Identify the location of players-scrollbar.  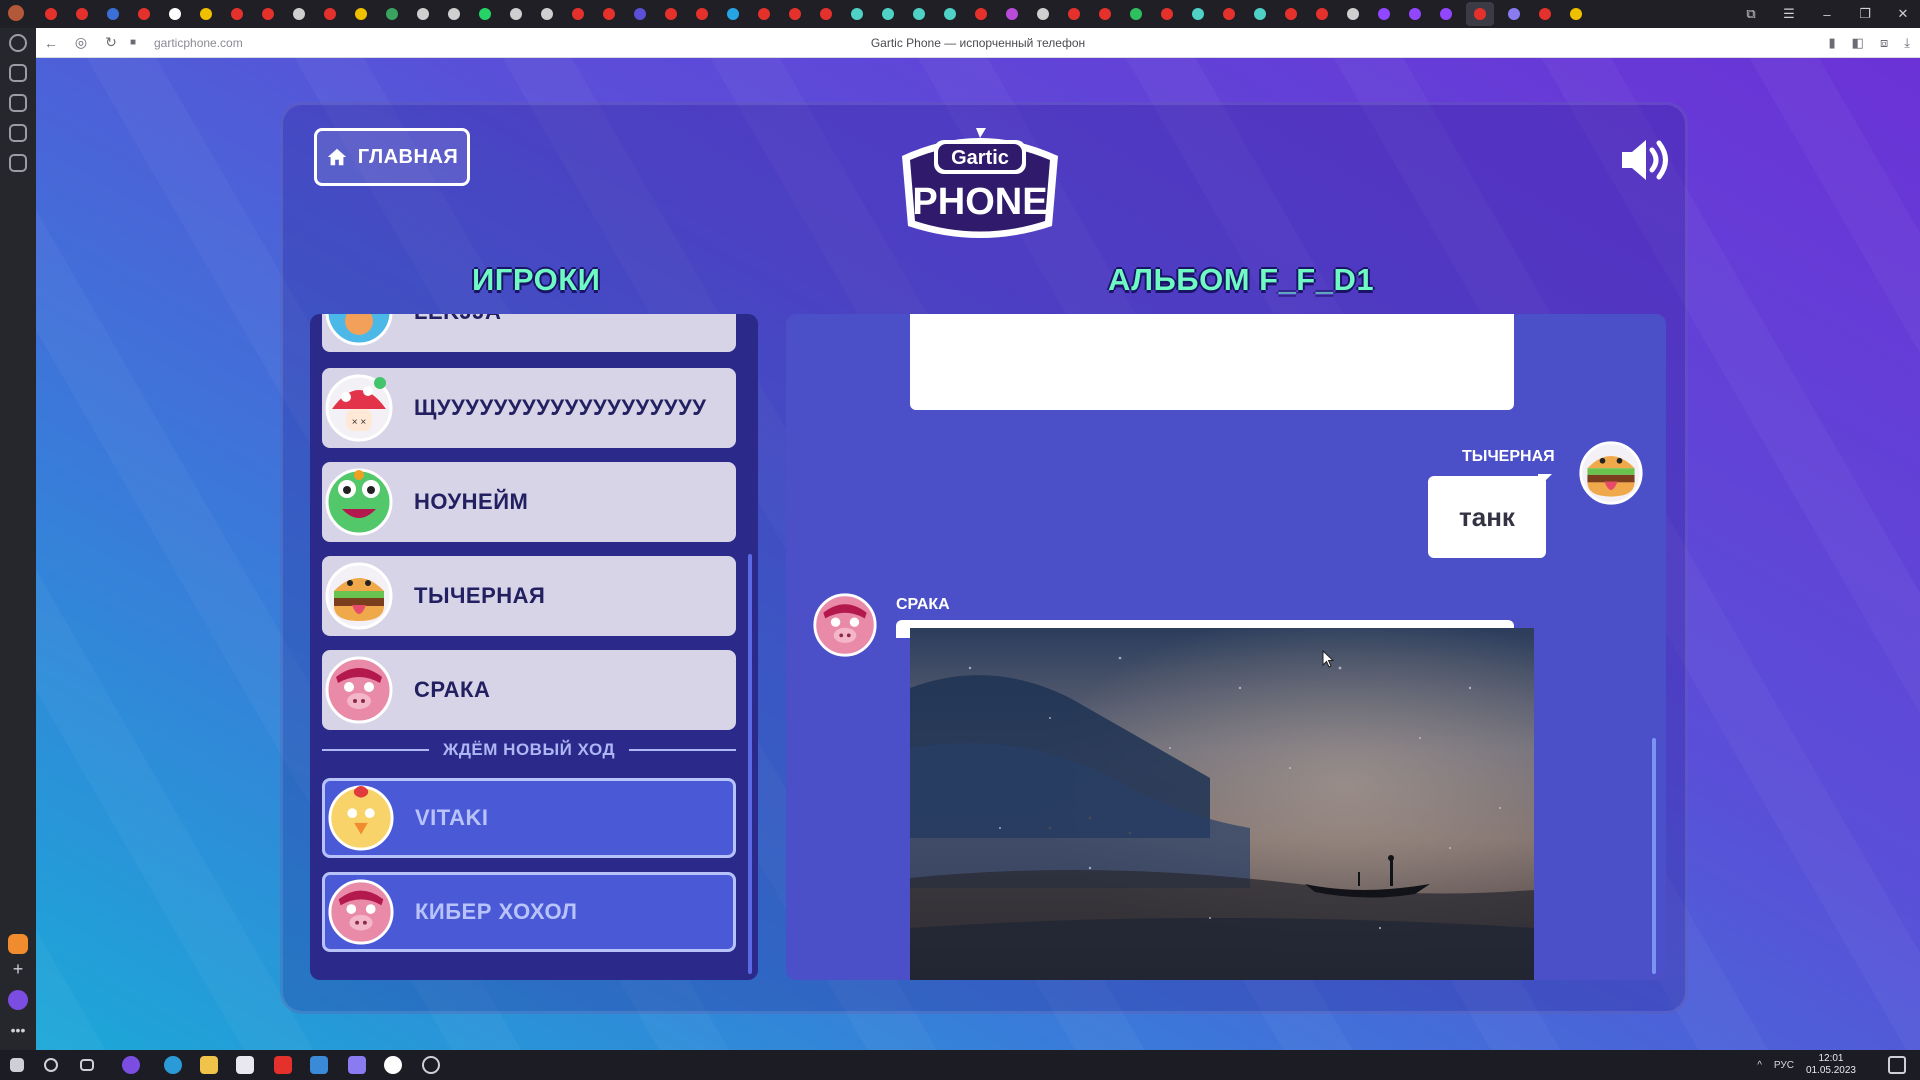
(750, 764).